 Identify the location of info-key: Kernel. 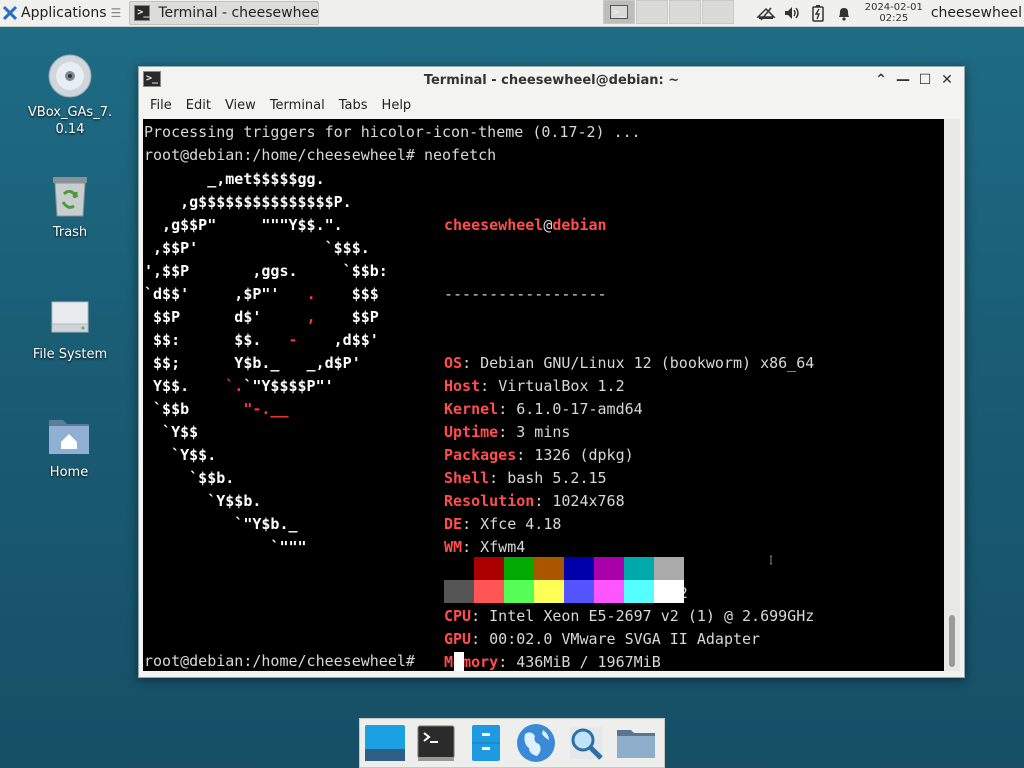
(471, 409).